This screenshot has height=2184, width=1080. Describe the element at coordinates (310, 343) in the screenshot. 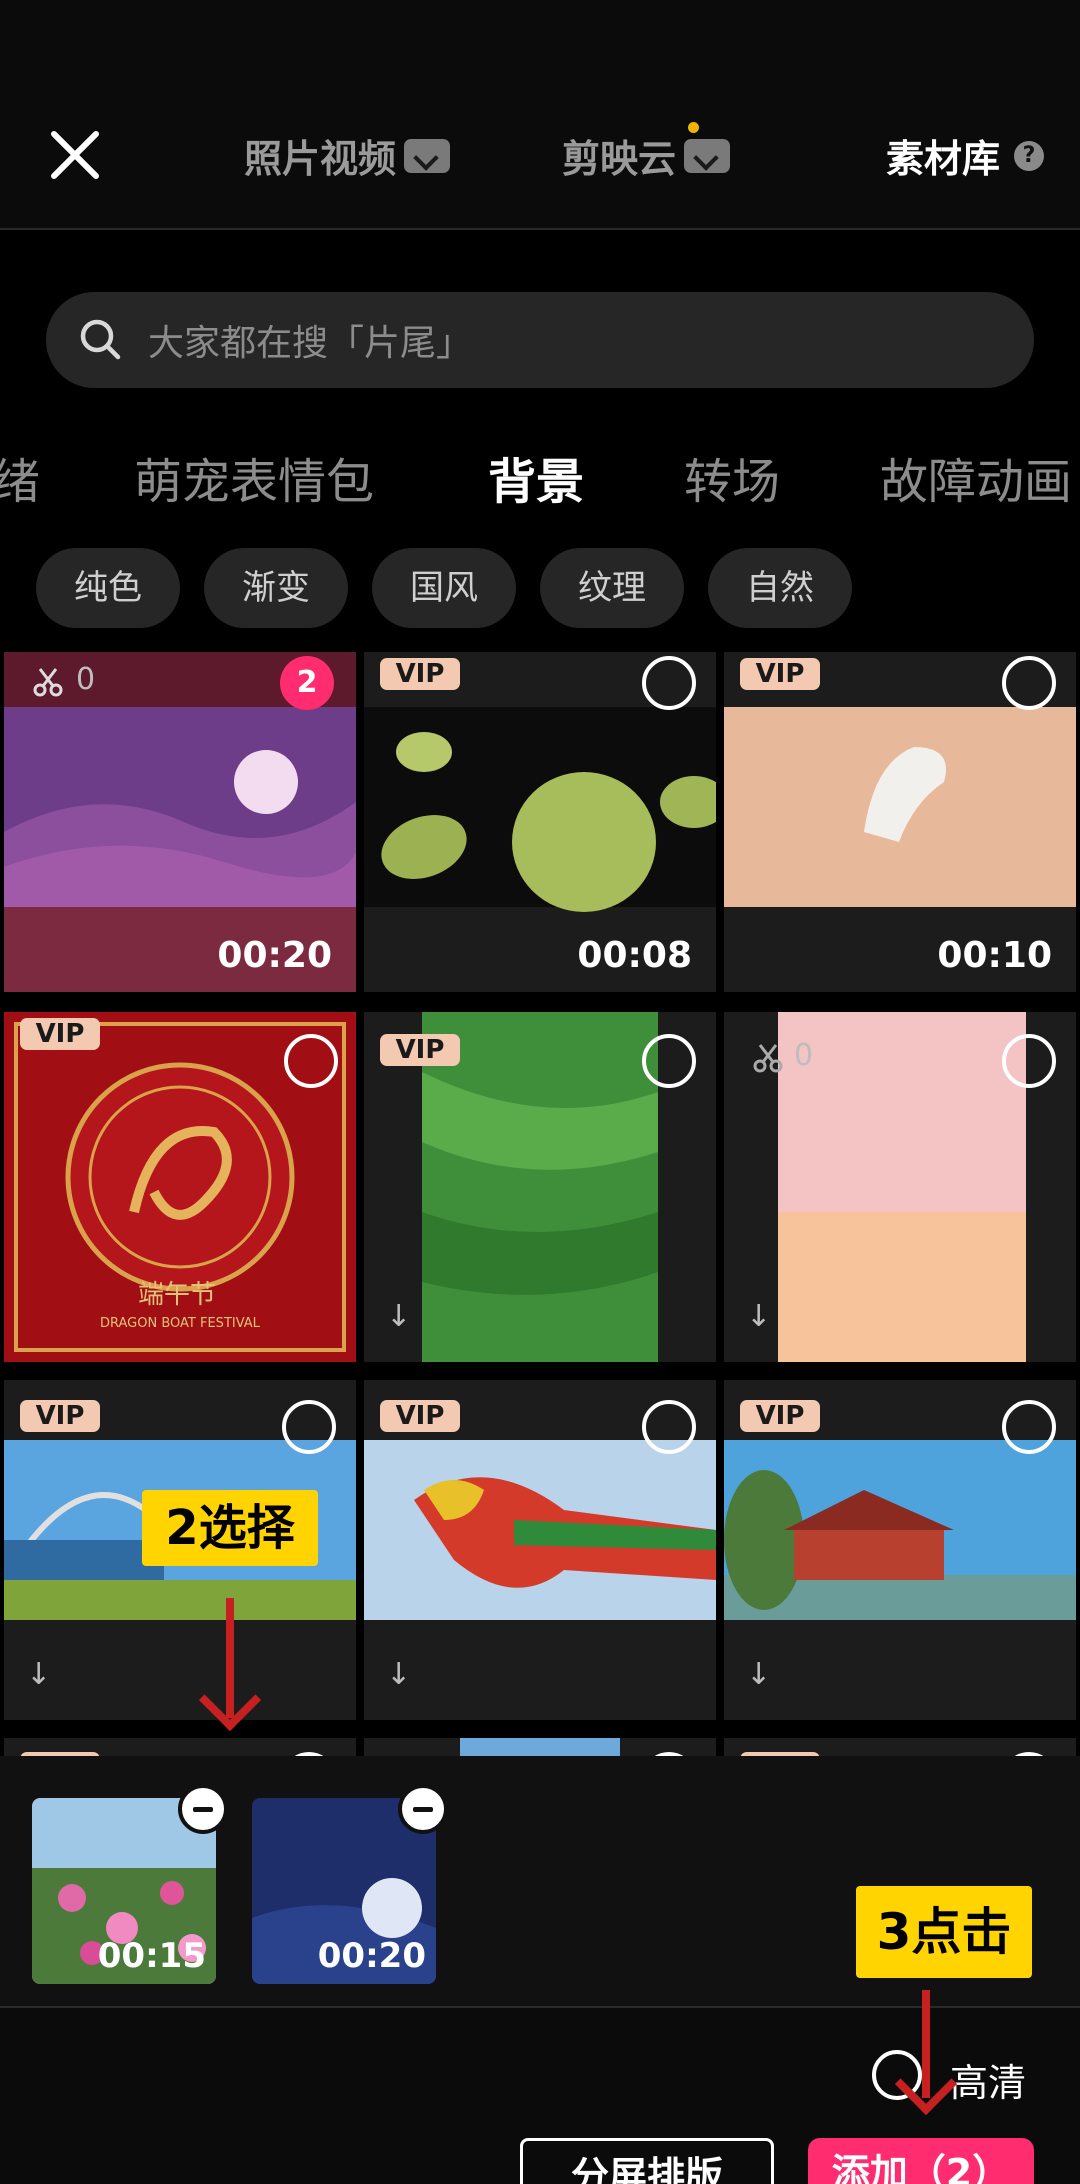

I see `search-placeholder: 大家都在搜「片尾」` at that location.